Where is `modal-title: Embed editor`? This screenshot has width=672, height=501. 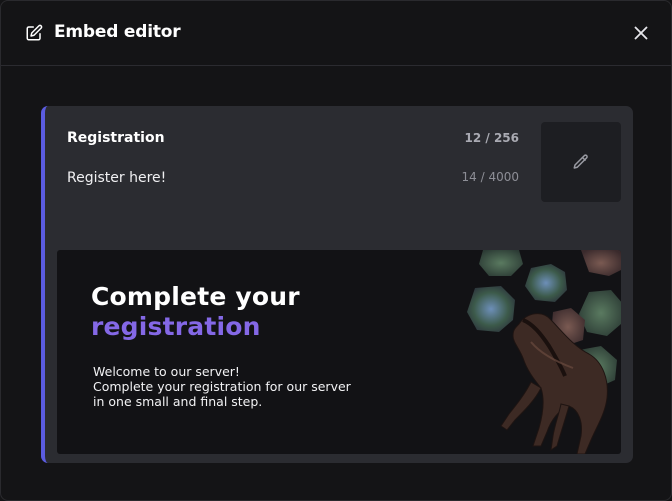
modal-title: Embed editor is located at coordinates (117, 32).